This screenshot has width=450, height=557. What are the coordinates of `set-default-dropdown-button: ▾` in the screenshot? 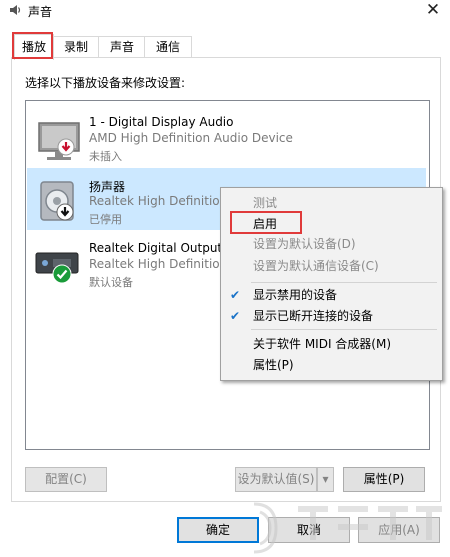 It's located at (325, 479).